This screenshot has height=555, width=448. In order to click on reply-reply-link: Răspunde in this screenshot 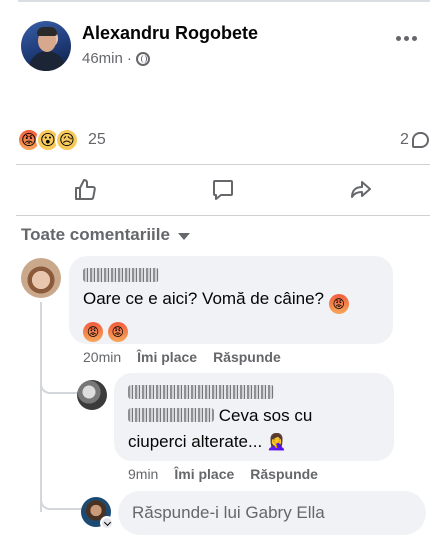, I will do `click(284, 474)`.